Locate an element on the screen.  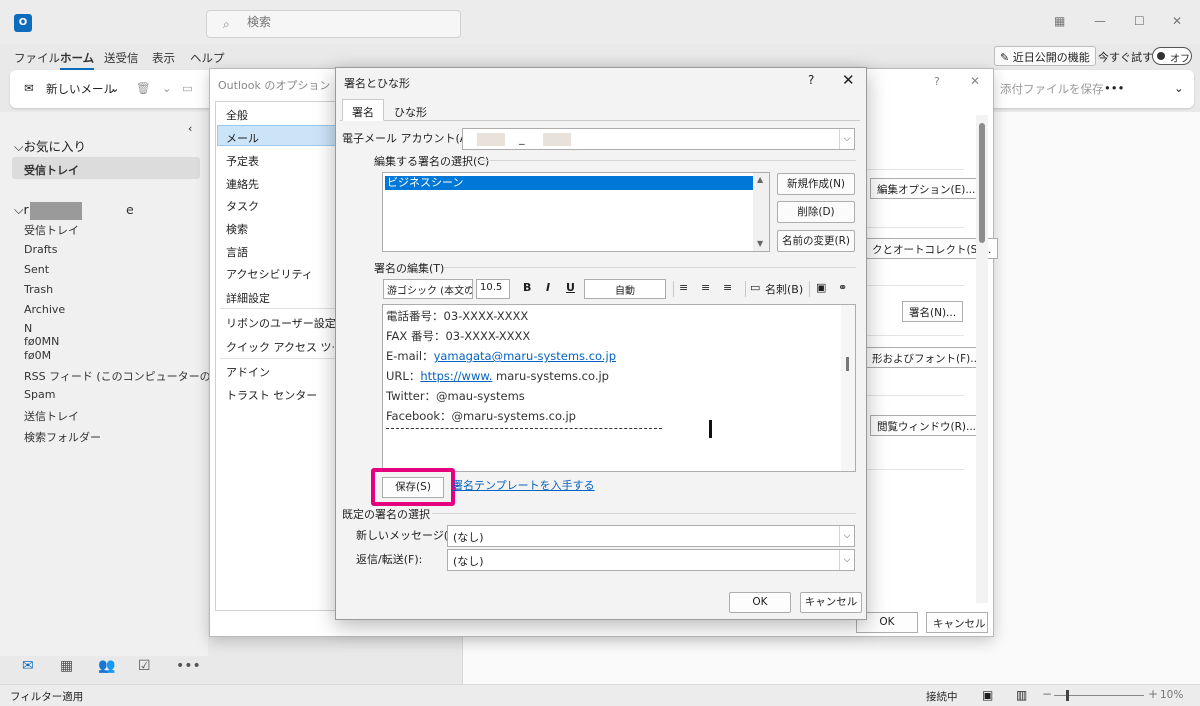
collapse-chevron-icon: ‹ is located at coordinates (190, 128).